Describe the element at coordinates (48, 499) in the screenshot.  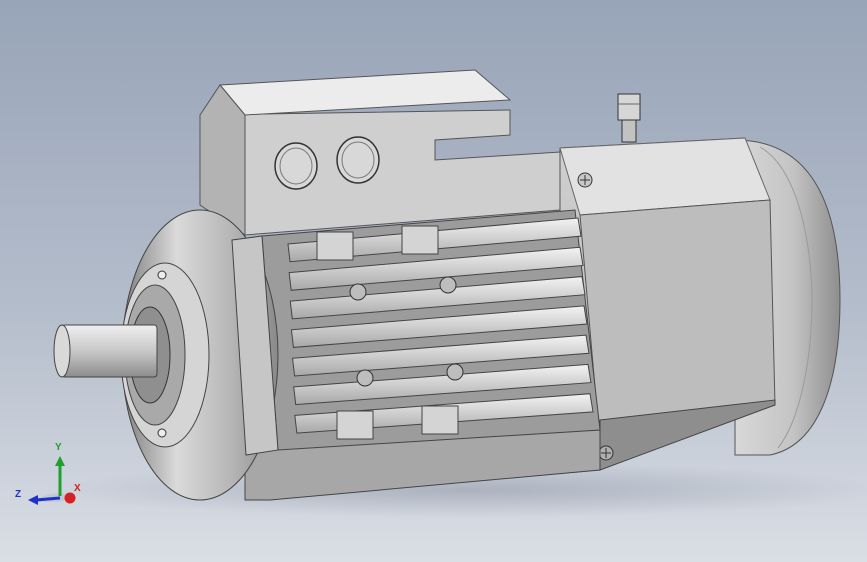
I see `z-axis-arrow` at that location.